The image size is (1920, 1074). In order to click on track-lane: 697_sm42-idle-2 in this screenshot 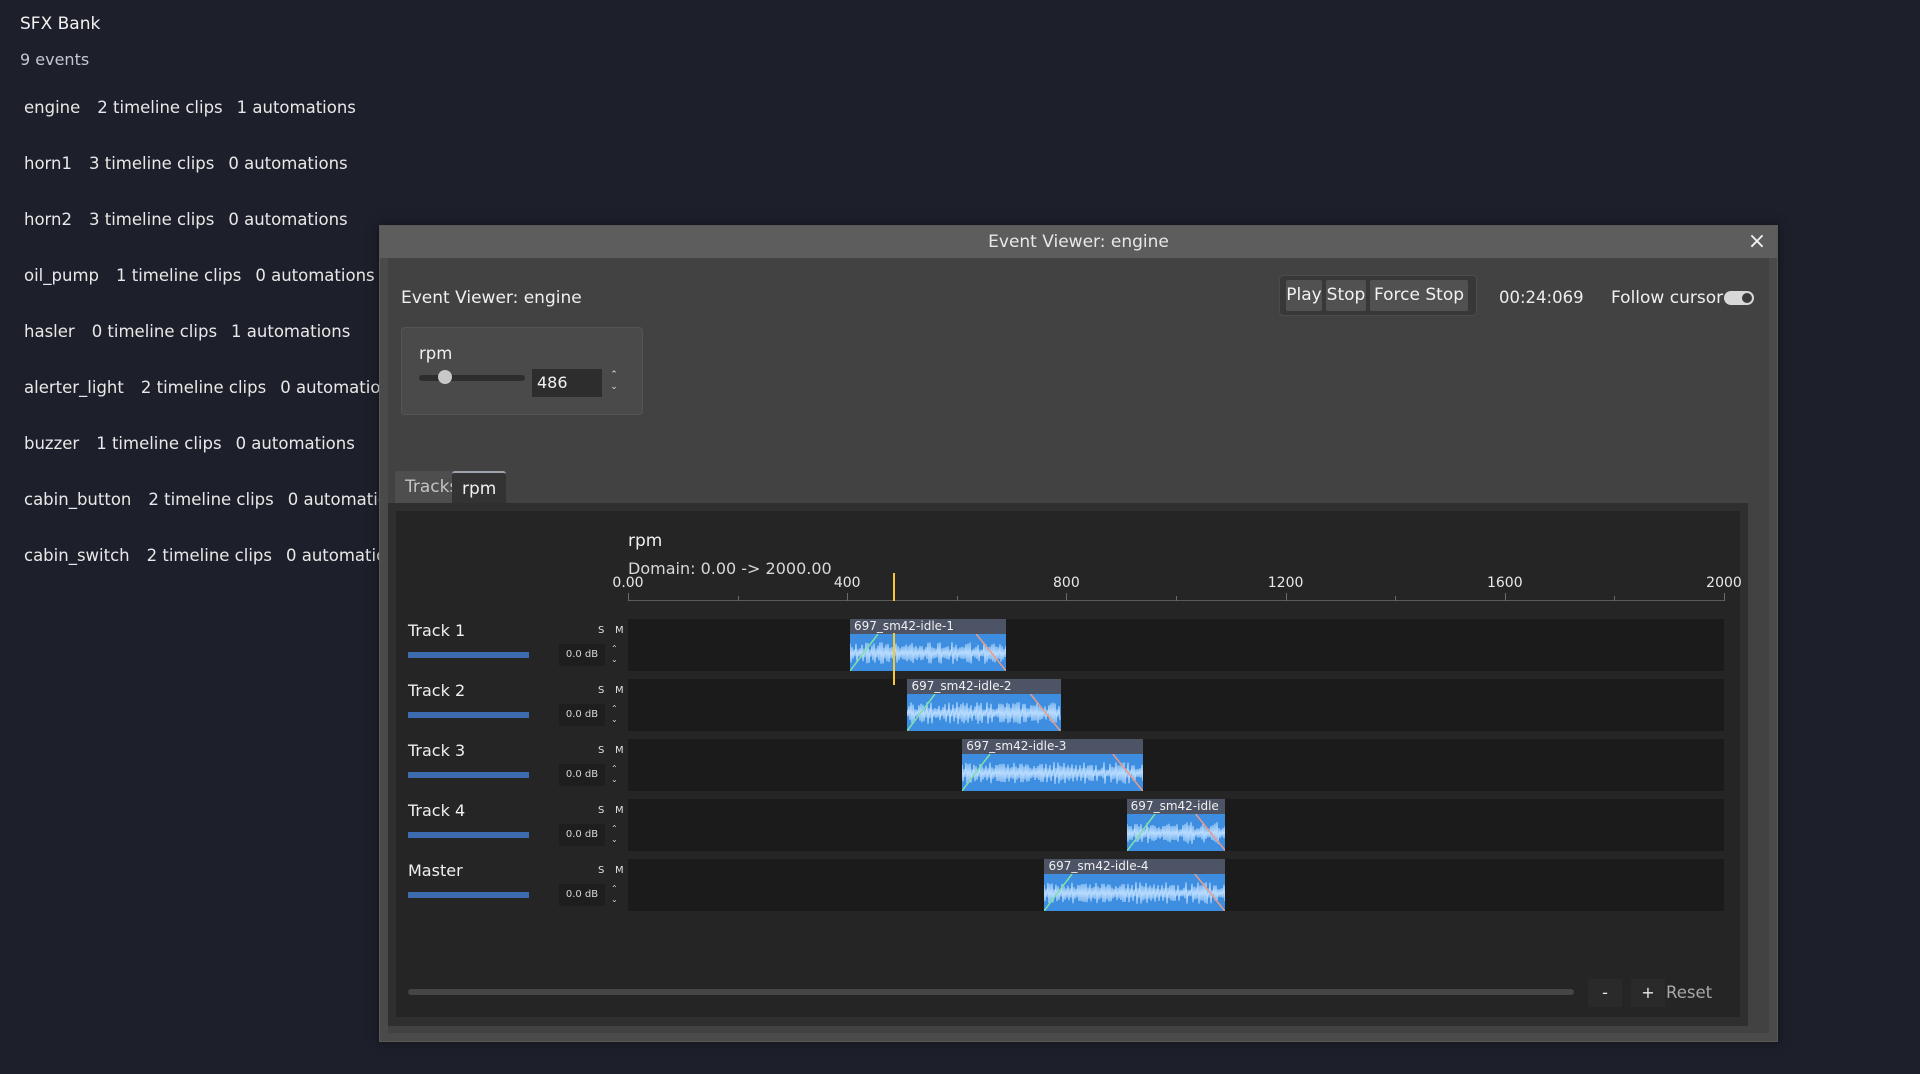, I will do `click(1176, 705)`.